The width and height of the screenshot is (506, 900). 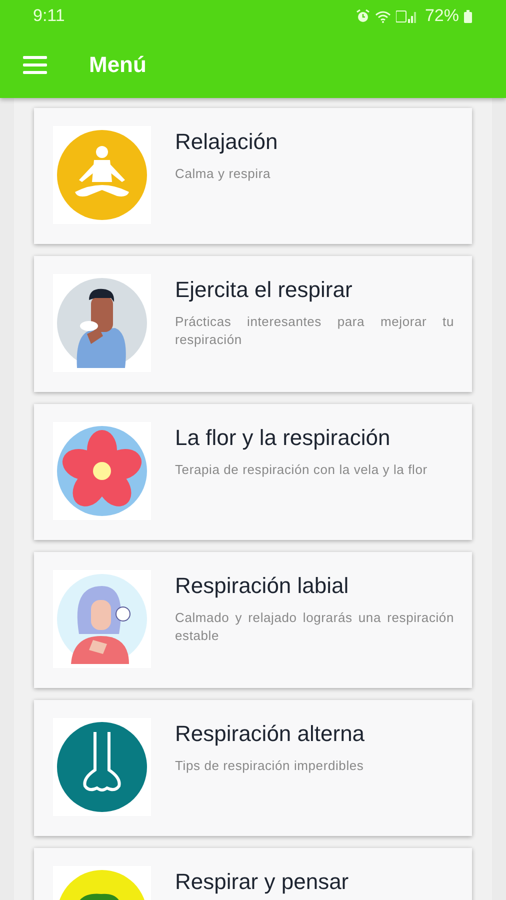 I want to click on nose-icon, so click(x=102, y=767).